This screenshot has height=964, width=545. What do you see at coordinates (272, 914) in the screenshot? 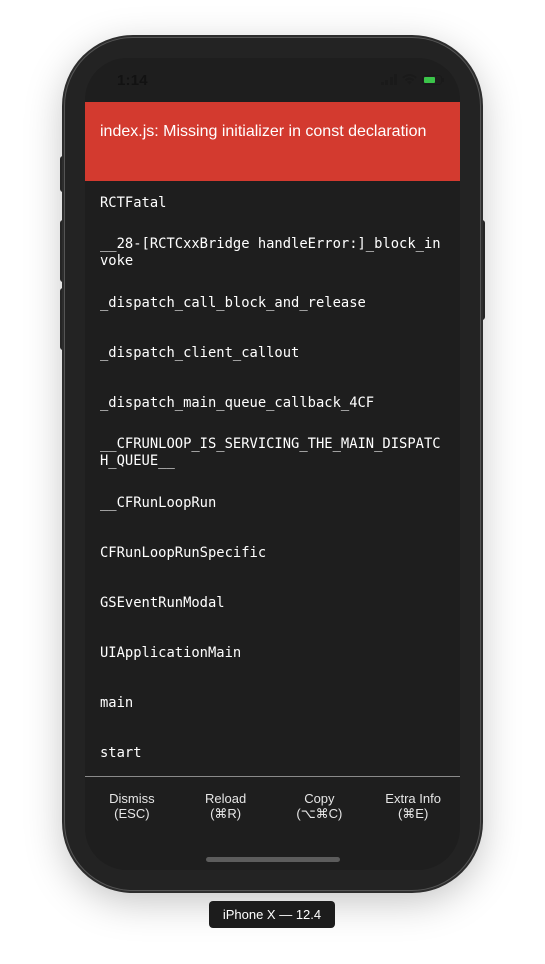
I see `simulator-device-label: iPhone X — 12.4` at bounding box center [272, 914].